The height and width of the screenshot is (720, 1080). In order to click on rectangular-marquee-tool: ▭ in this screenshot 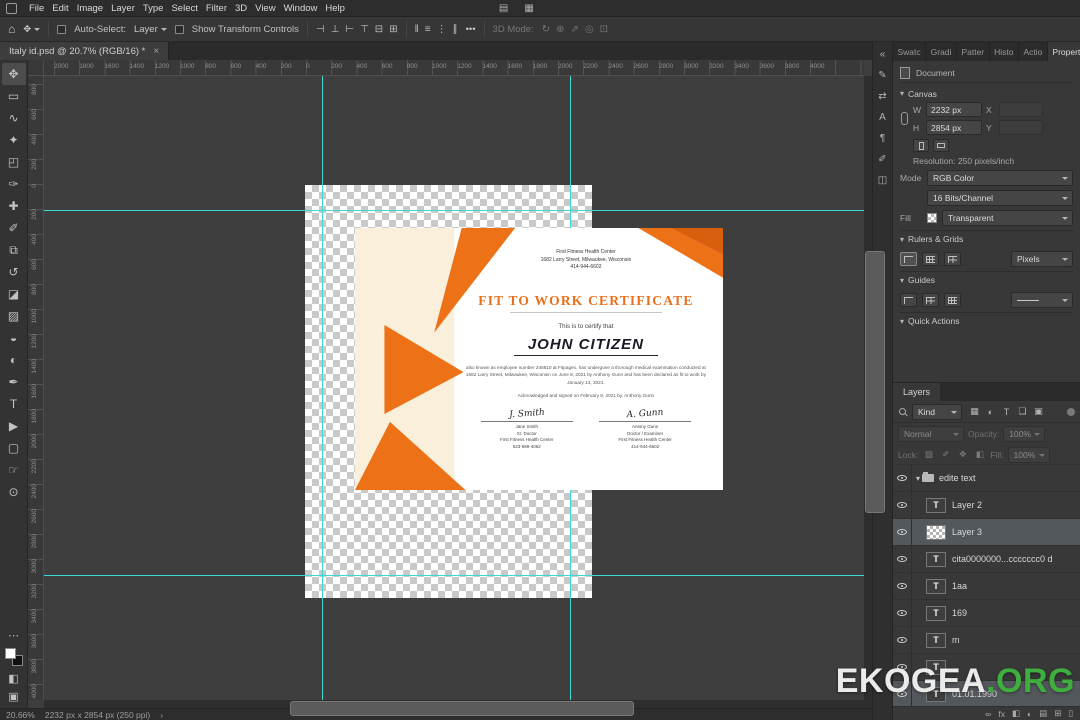, I will do `click(14, 96)`.